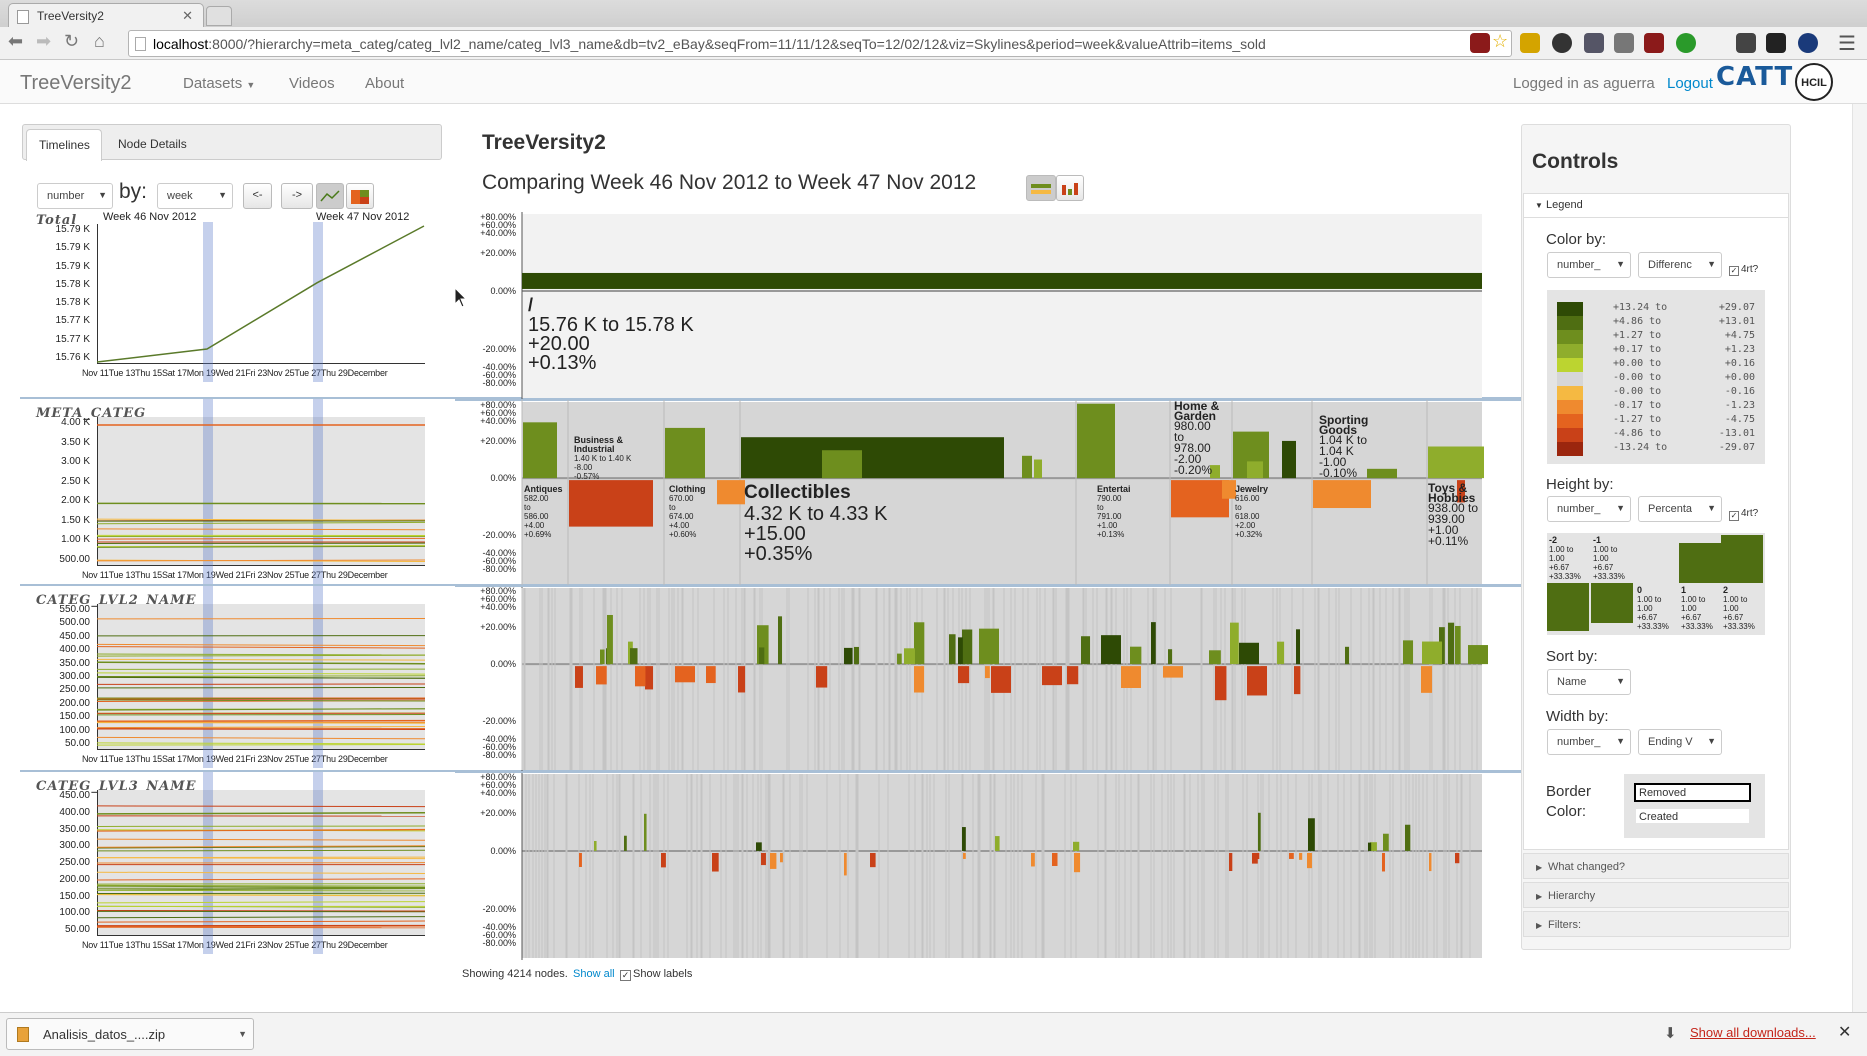 The width and height of the screenshot is (1867, 1056). What do you see at coordinates (360, 196) in the screenshot?
I see `bar-chart-toggle` at bounding box center [360, 196].